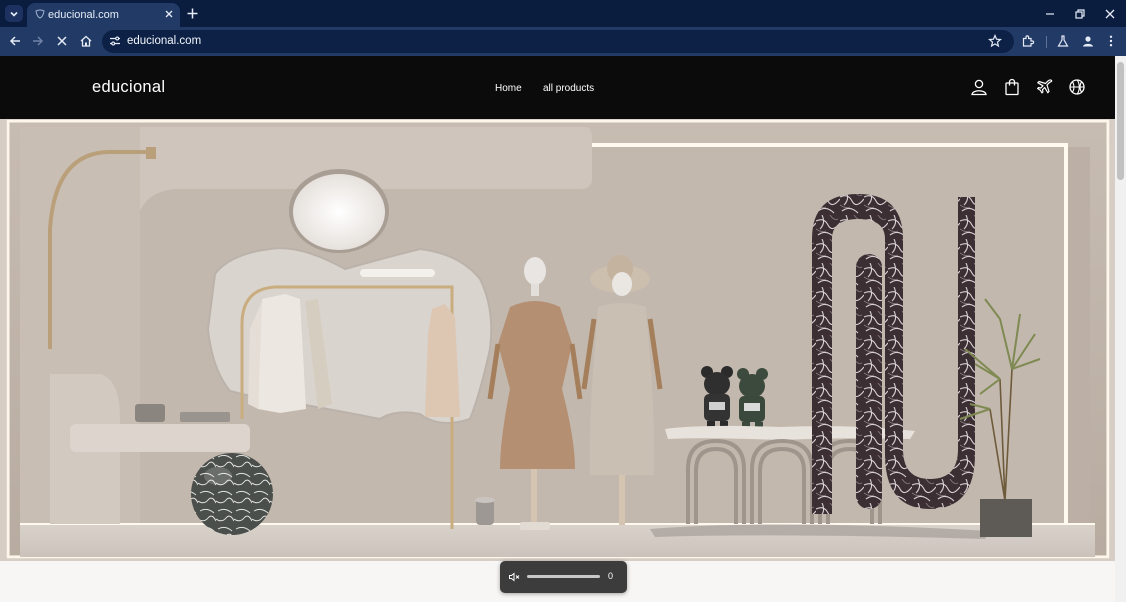 Image resolution: width=1126 pixels, height=602 pixels. I want to click on home-icon, so click(86, 41).